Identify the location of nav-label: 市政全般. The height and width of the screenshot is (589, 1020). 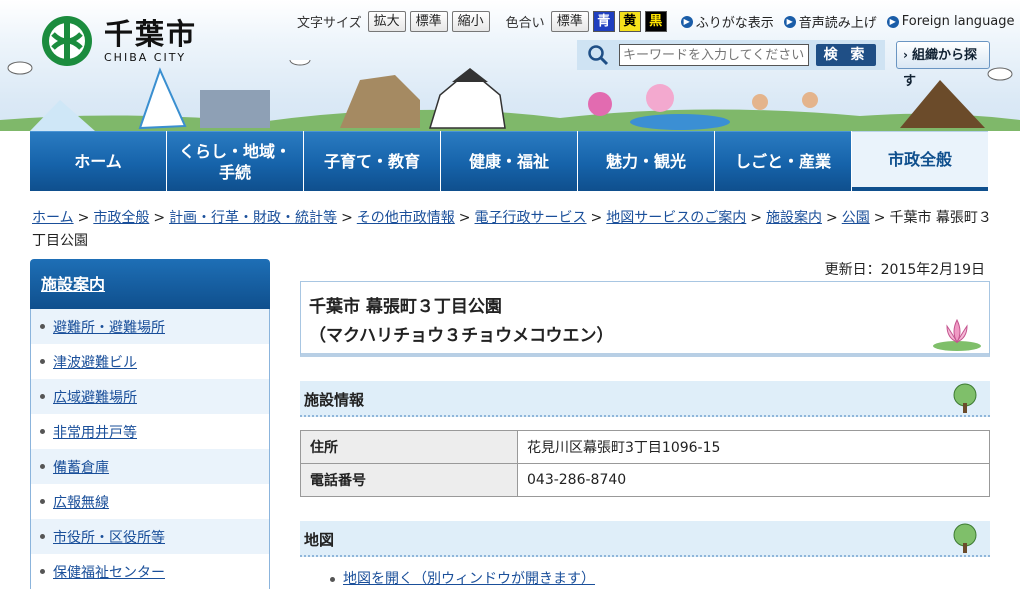
(919, 159).